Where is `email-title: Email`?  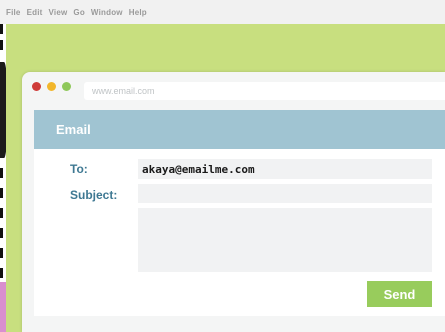 email-title: Email is located at coordinates (73, 129).